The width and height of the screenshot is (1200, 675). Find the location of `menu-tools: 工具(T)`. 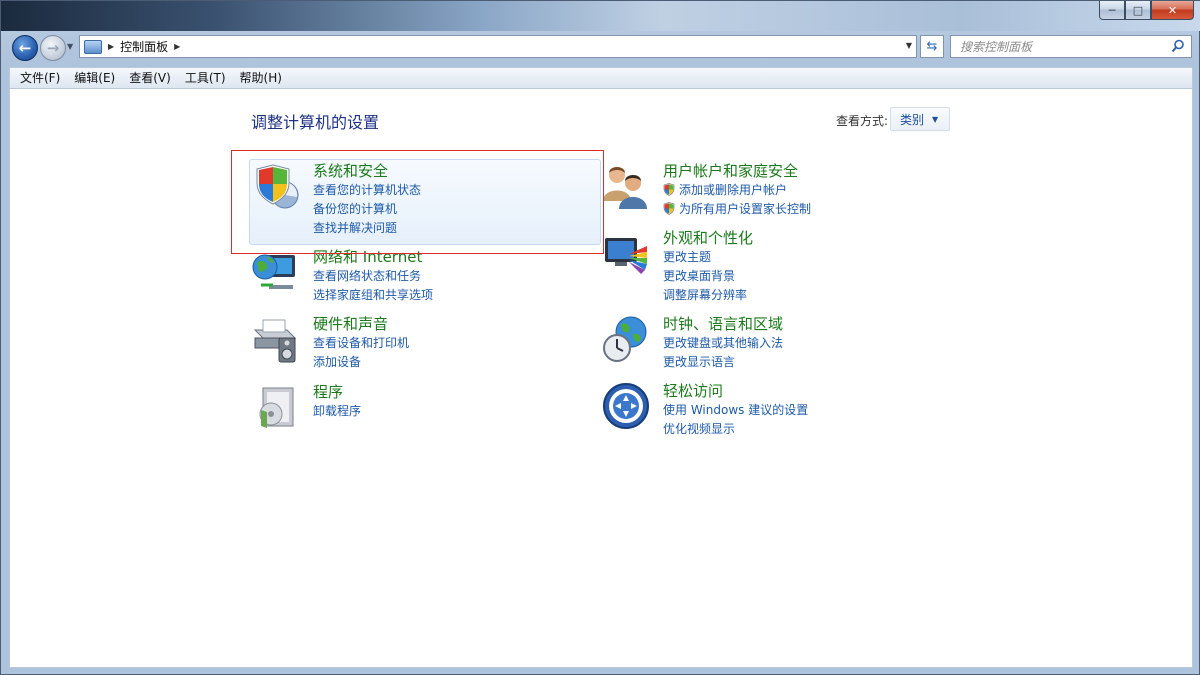

menu-tools: 工具(T) is located at coordinates (205, 78).